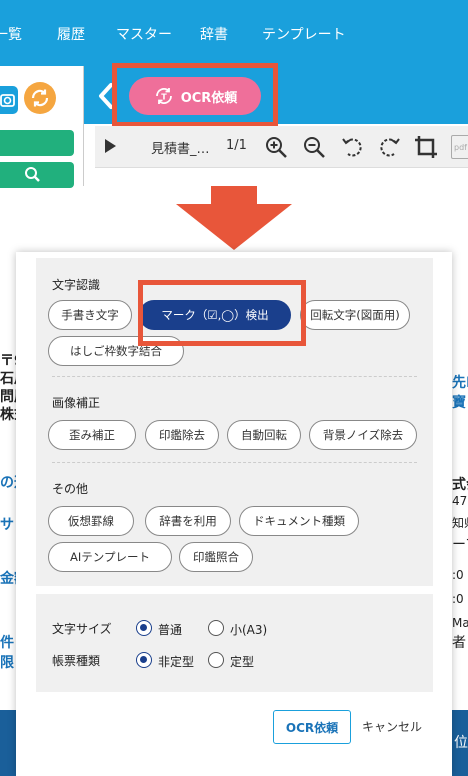  Describe the element at coordinates (8, 379) in the screenshot. I see `bg-text: 石川` at that location.